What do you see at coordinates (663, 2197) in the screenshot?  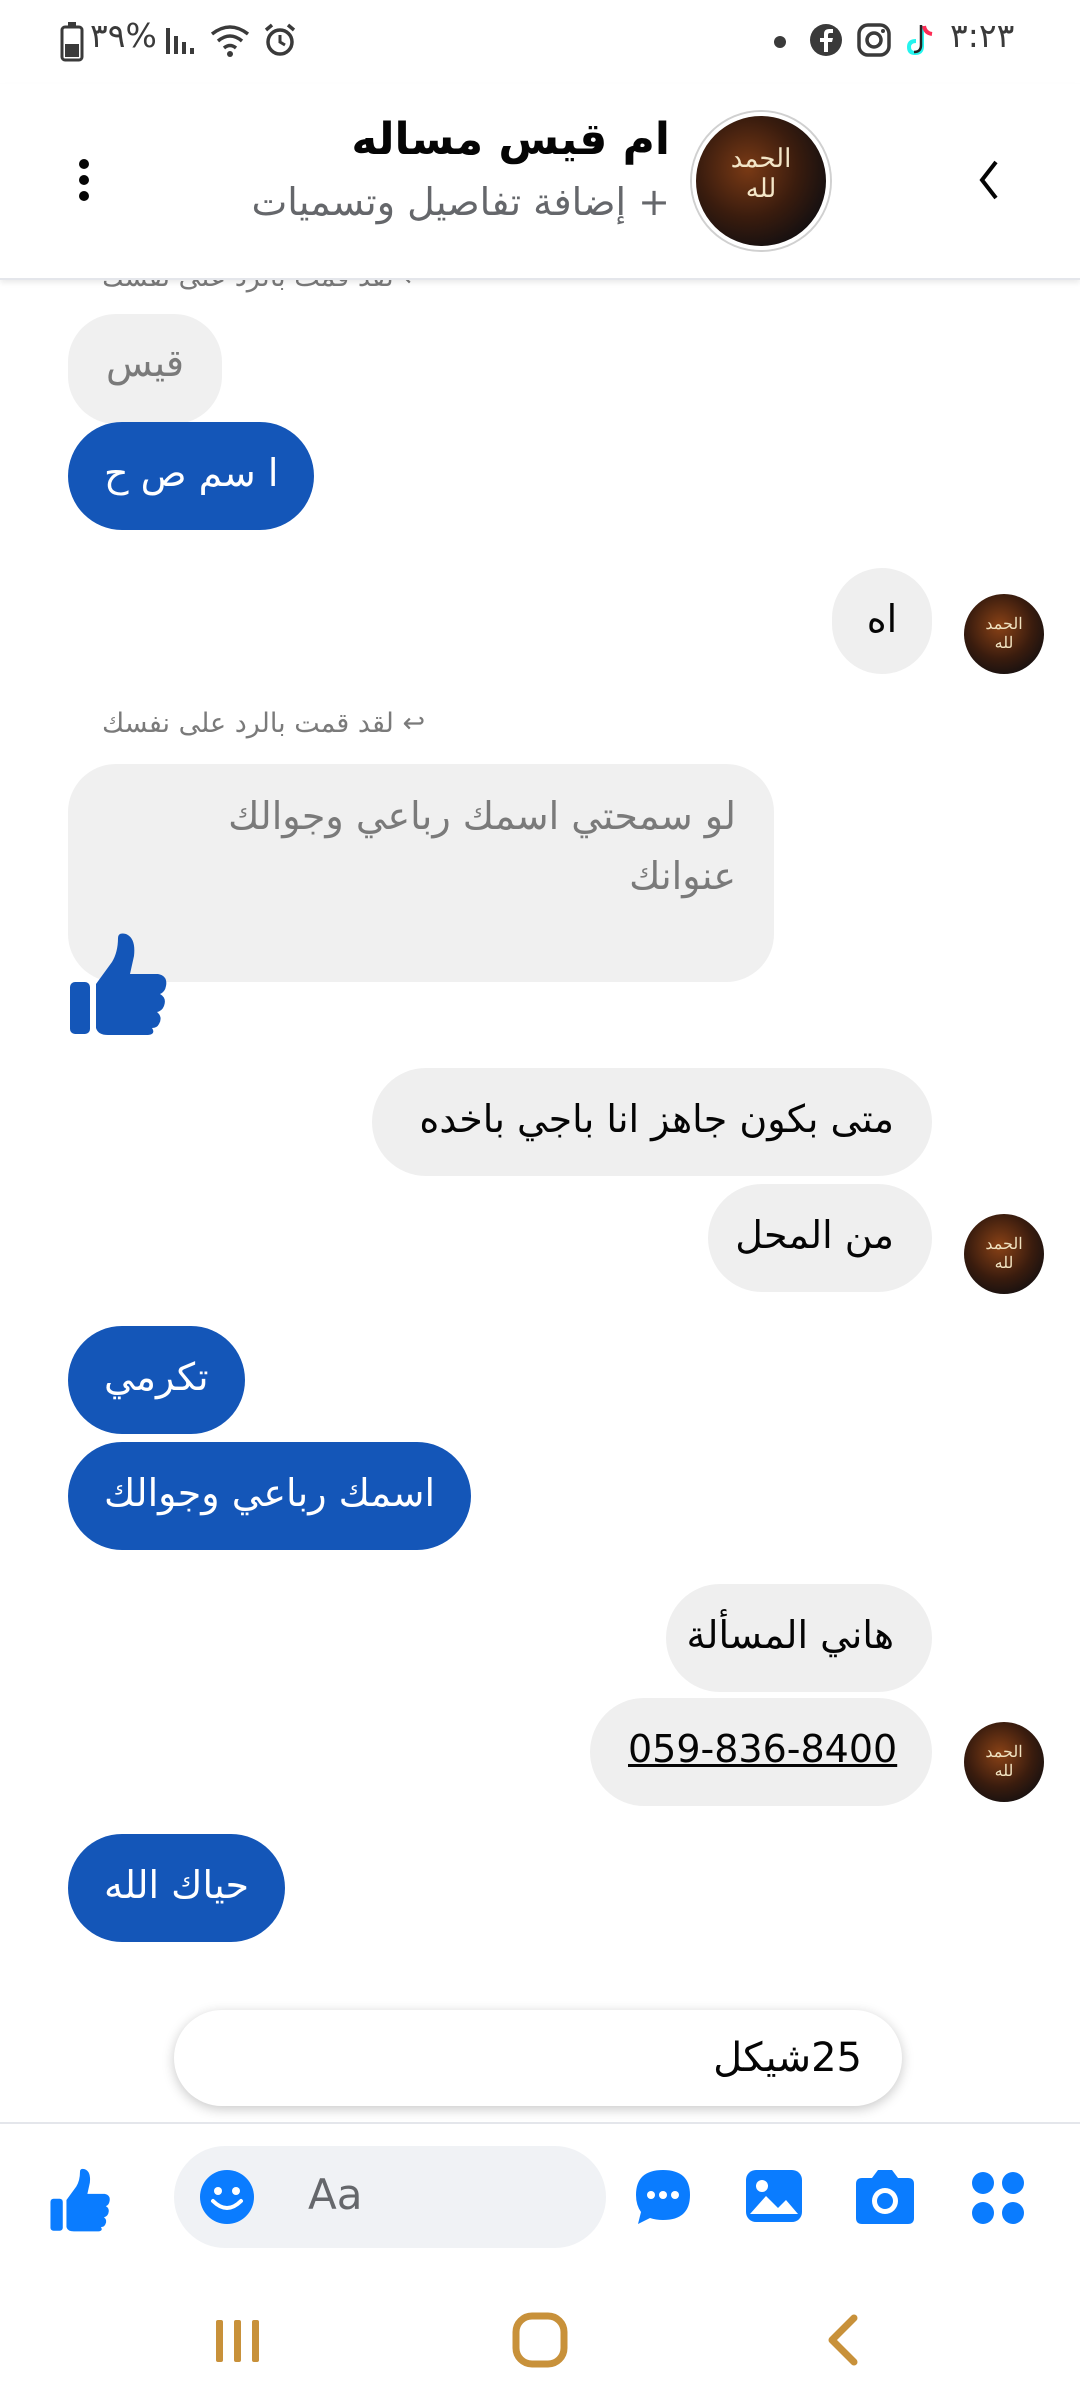 I see `chat-bubble-icon` at bounding box center [663, 2197].